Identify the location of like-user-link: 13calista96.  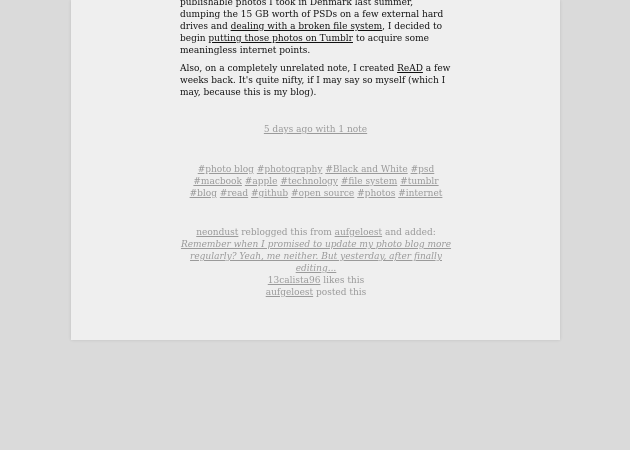
(294, 281).